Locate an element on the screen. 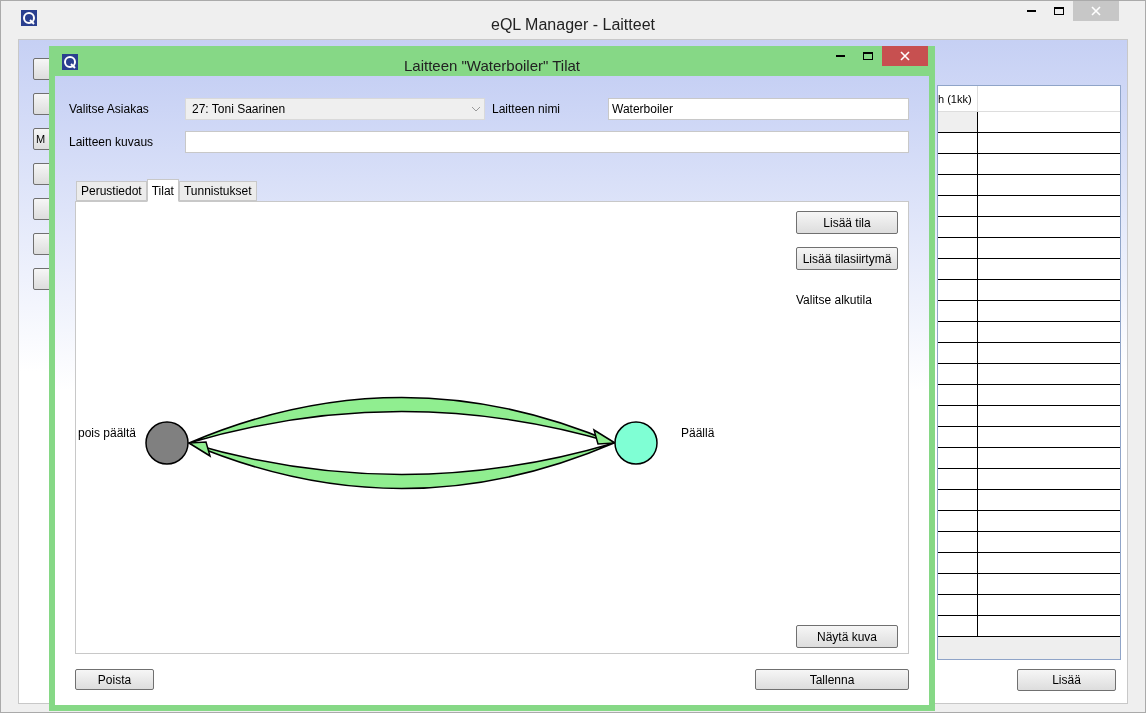  show-image-button: Näytä kuva is located at coordinates (847, 636).